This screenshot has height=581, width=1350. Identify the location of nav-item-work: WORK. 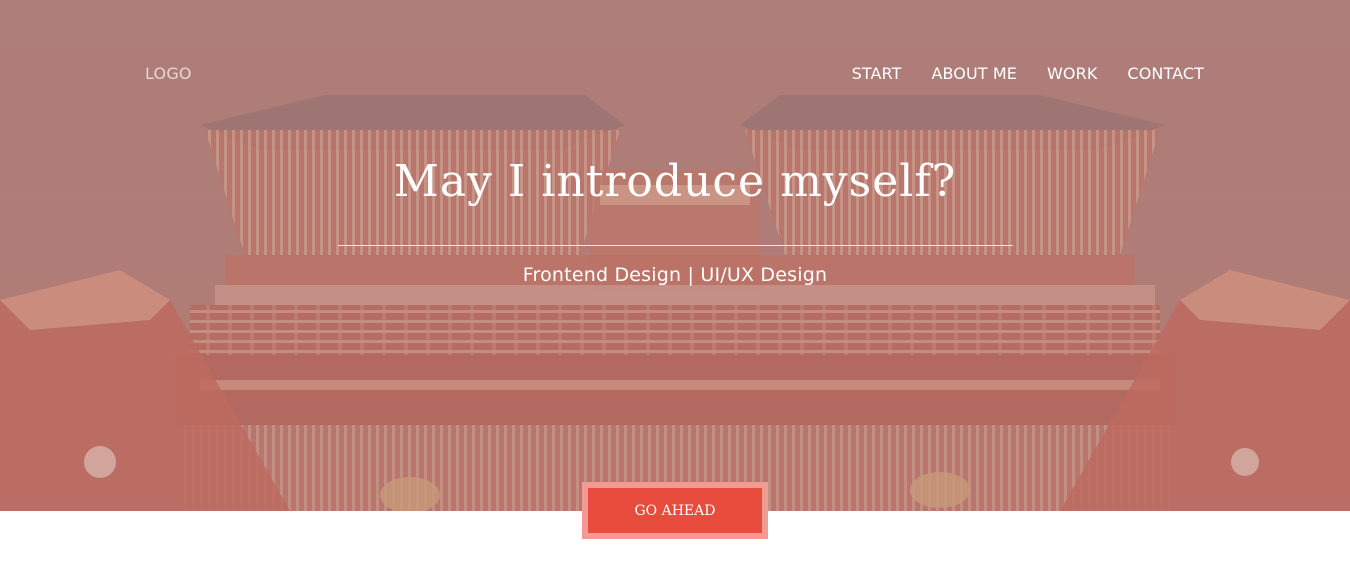
(1072, 73).